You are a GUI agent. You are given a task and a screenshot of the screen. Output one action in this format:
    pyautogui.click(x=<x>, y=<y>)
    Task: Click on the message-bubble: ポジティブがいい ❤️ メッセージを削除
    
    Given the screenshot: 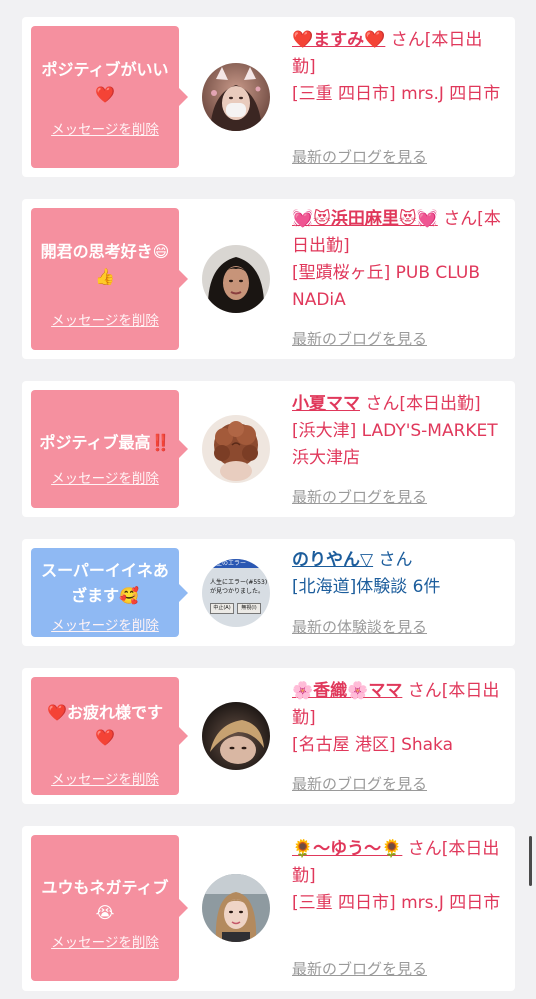 What is the action you would take?
    pyautogui.click(x=109, y=97)
    